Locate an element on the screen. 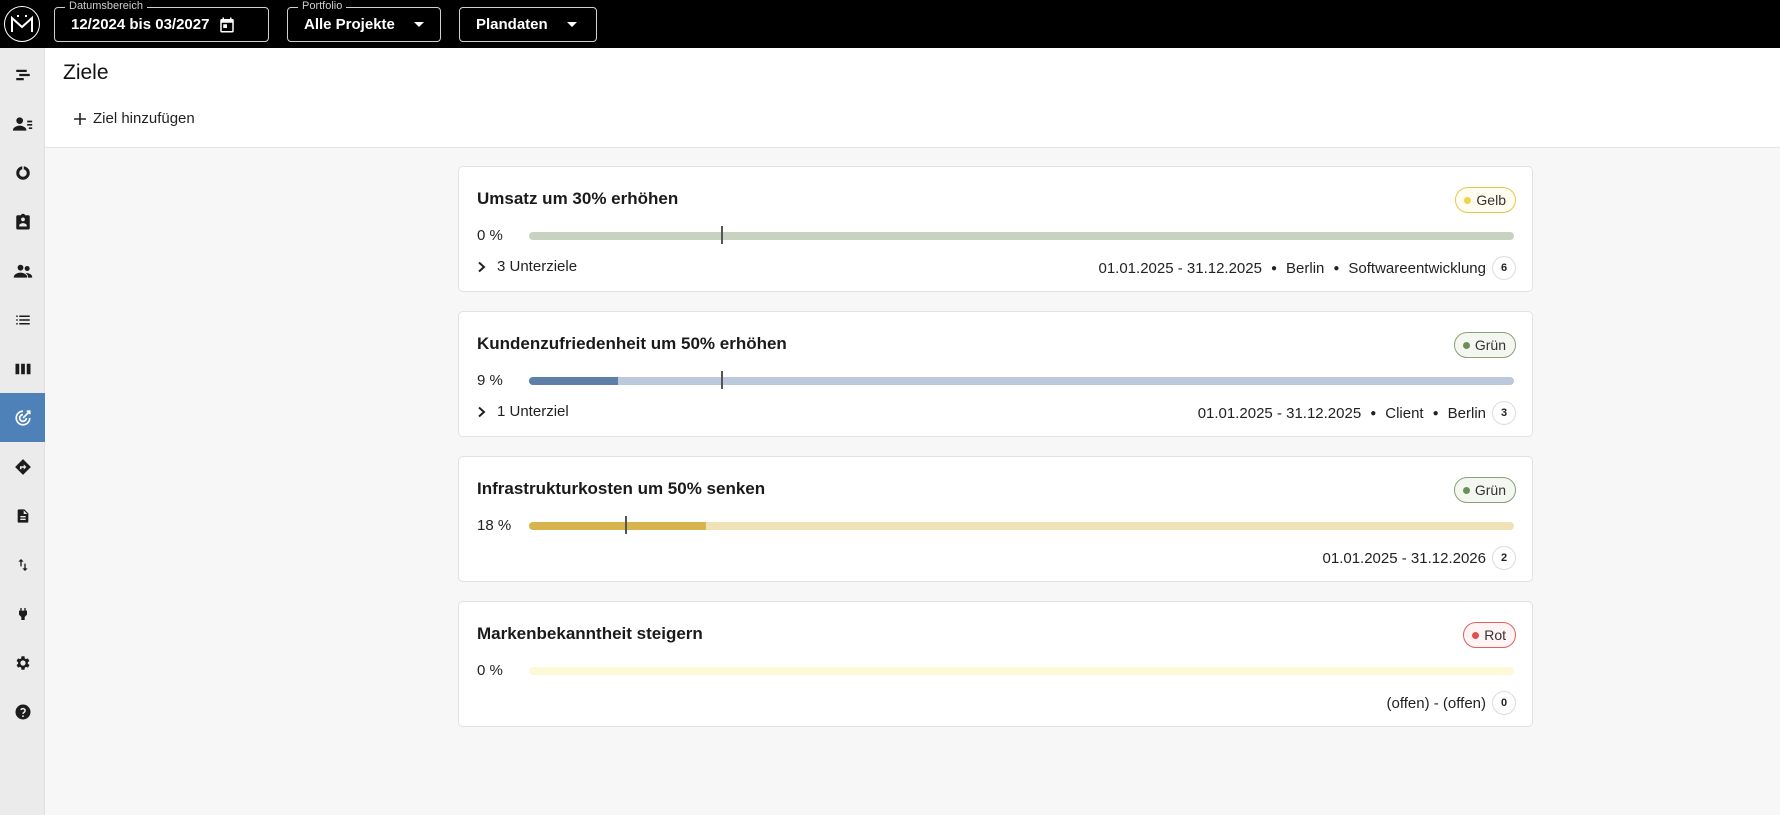 Image resolution: width=1780 pixels, height=815 pixels. app-logo is located at coordinates (22, 24).